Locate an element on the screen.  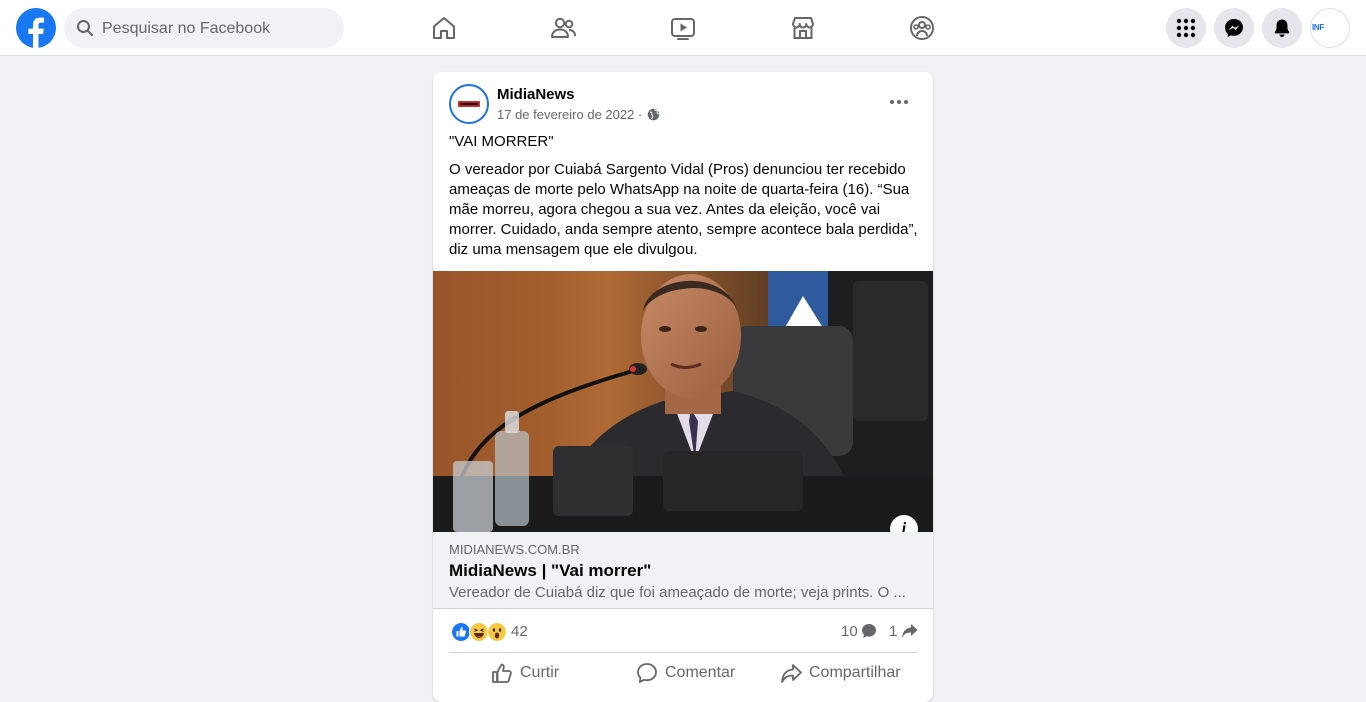
haha-reaction-icon is located at coordinates (479, 632).